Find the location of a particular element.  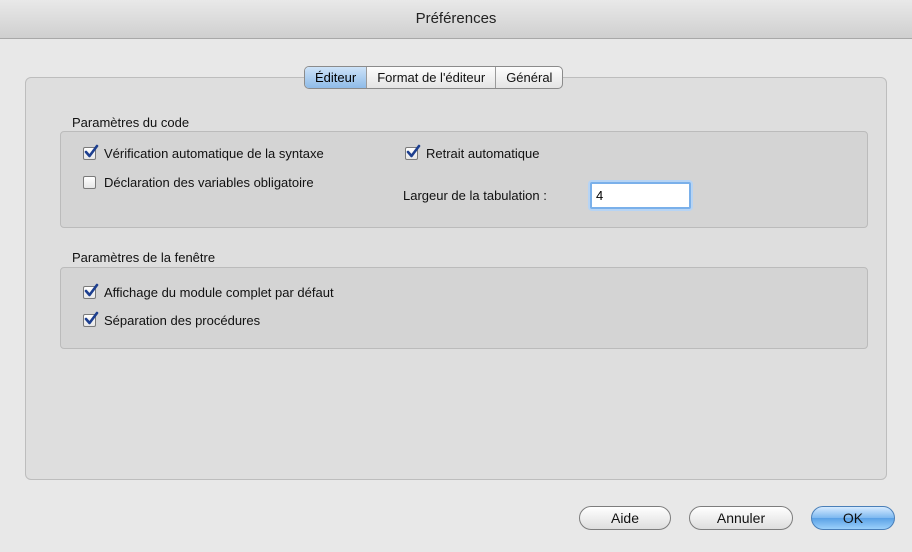

tab-editeur: Éditeur is located at coordinates (336, 77).